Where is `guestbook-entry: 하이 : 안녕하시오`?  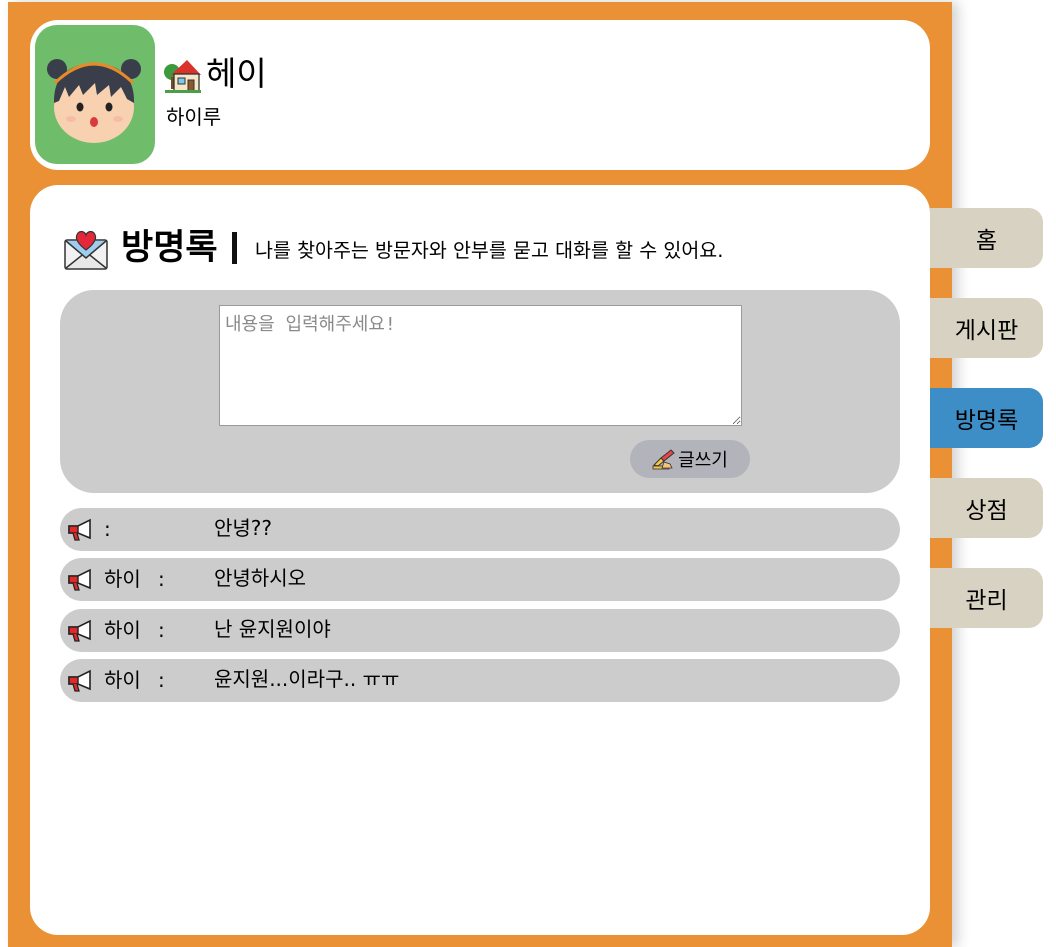 guestbook-entry: 하이 : 안녕하시오 is located at coordinates (480, 579).